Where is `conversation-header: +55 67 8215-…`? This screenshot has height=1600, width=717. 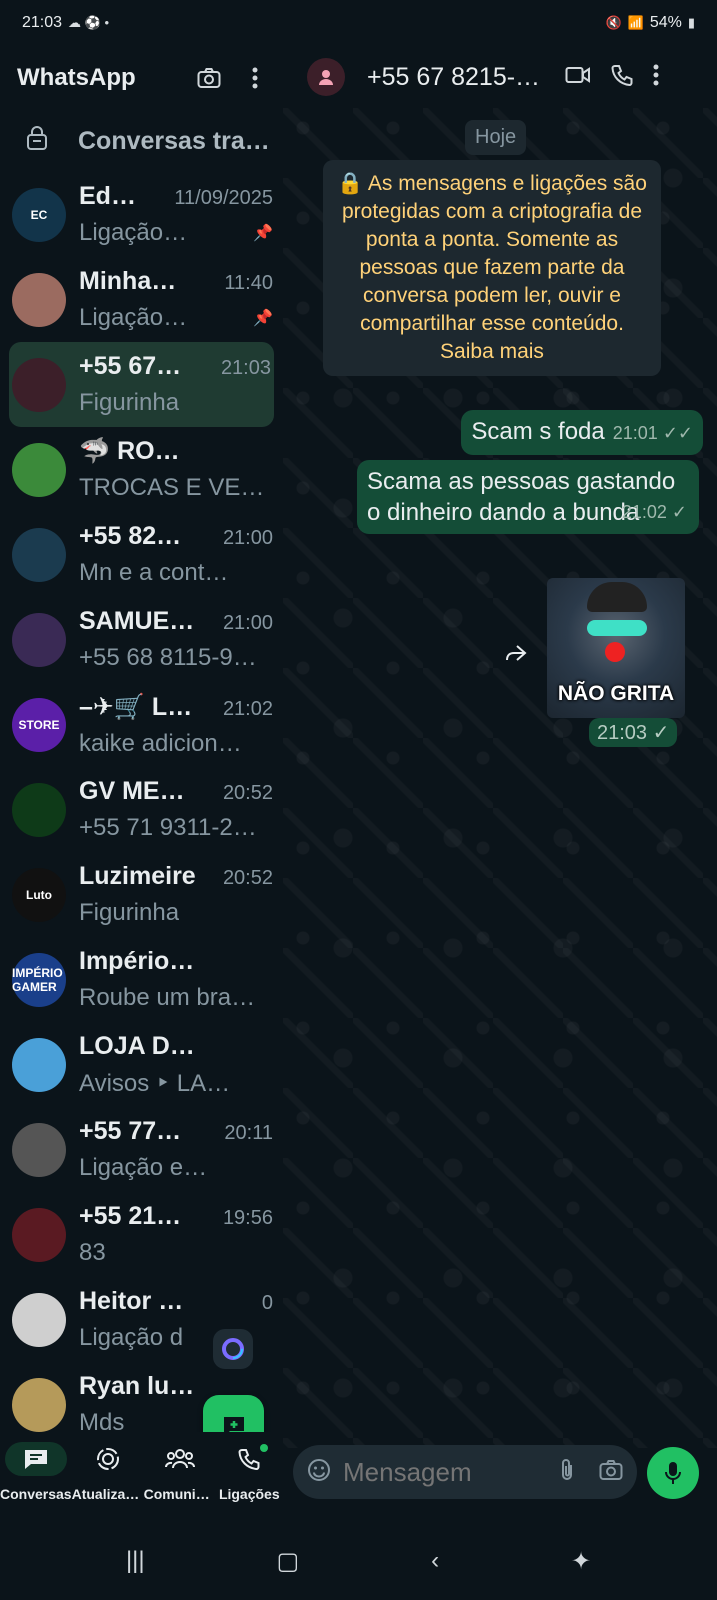
conversation-header: +55 67 8215-… is located at coordinates (500, 77).